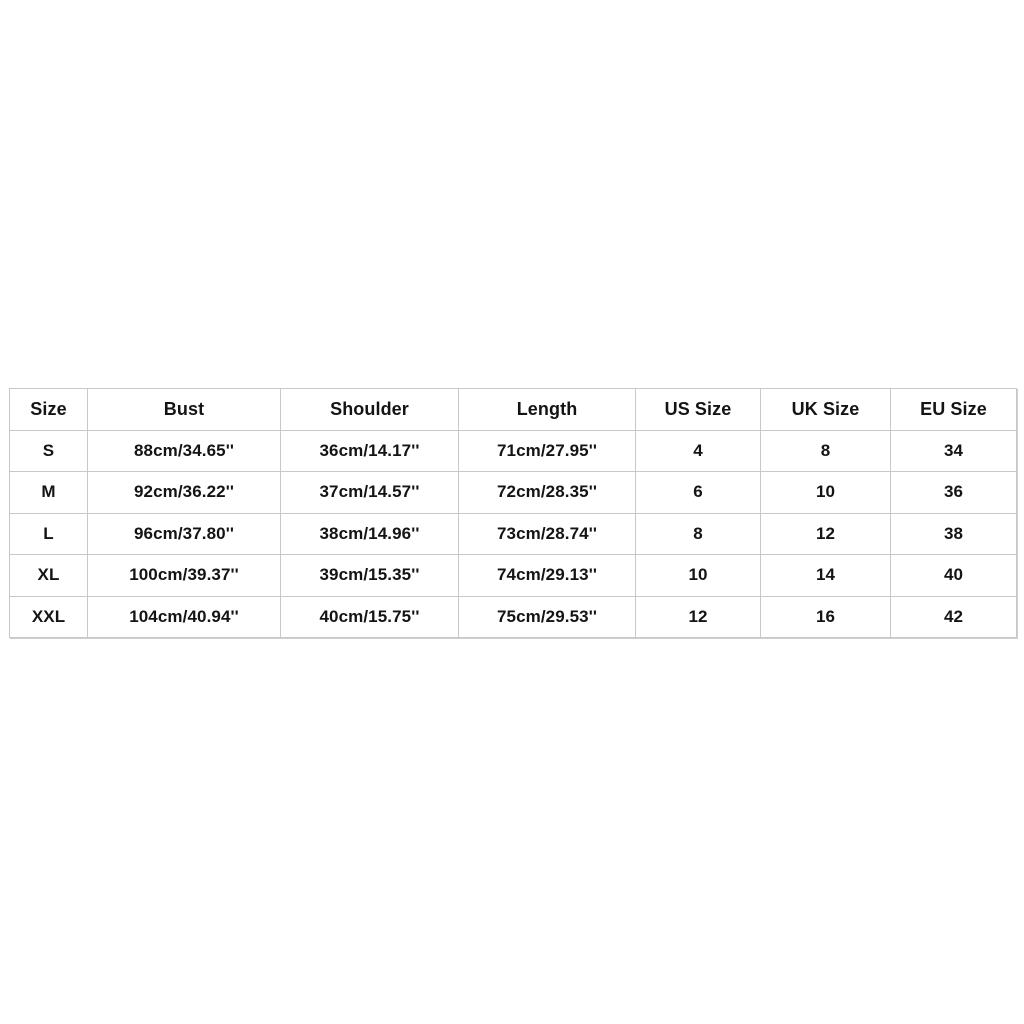 This screenshot has width=1024, height=1024. Describe the element at coordinates (953, 492) in the screenshot. I see `cell-eu-size: 36` at that location.